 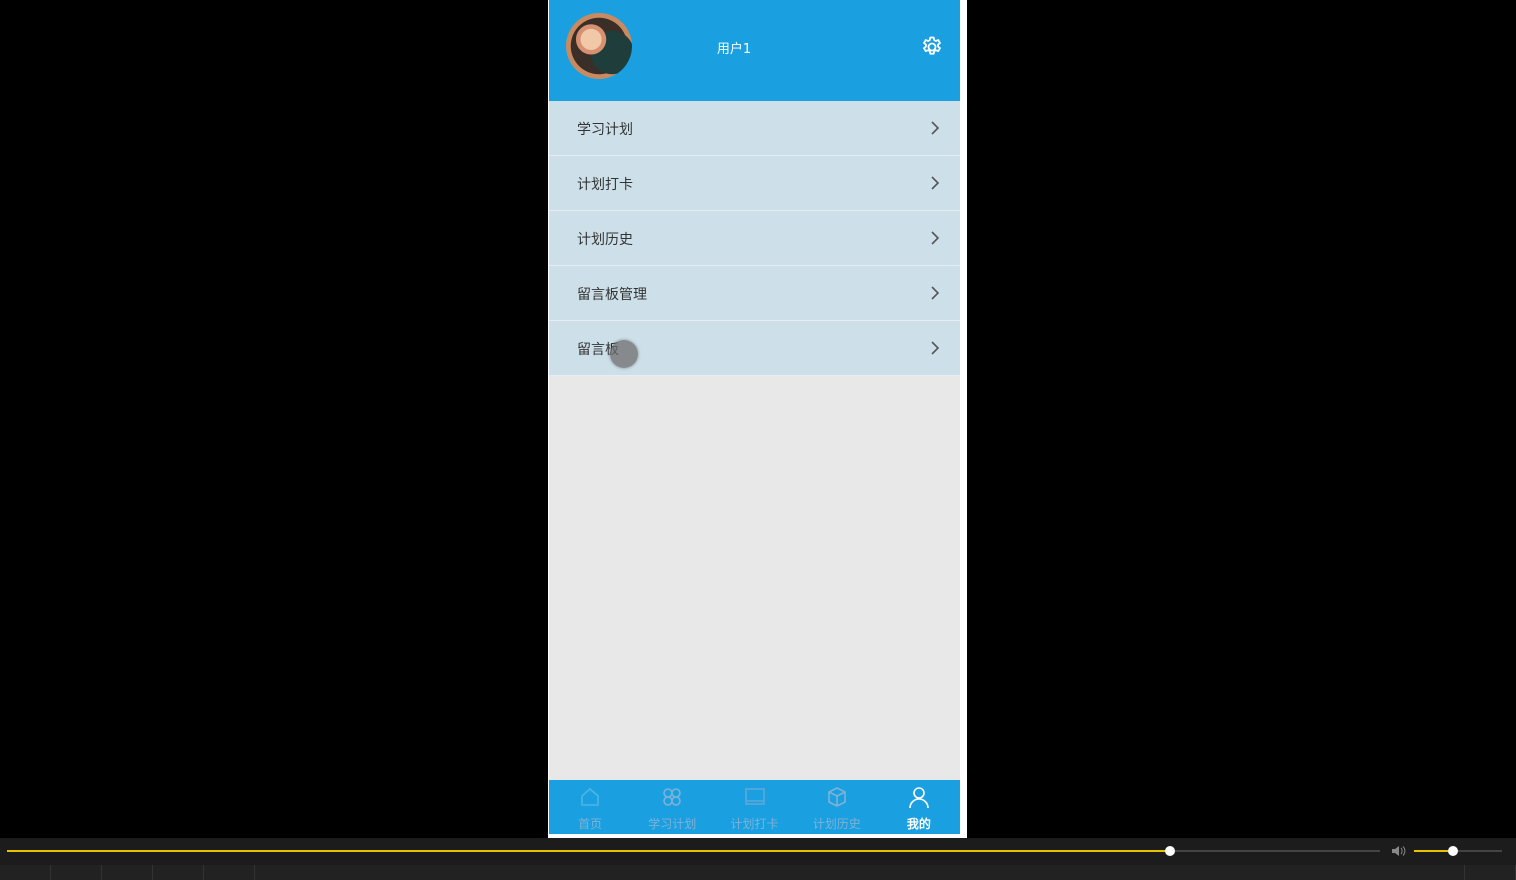 What do you see at coordinates (672, 807) in the screenshot?
I see `tab-study-plan: 学习计划` at bounding box center [672, 807].